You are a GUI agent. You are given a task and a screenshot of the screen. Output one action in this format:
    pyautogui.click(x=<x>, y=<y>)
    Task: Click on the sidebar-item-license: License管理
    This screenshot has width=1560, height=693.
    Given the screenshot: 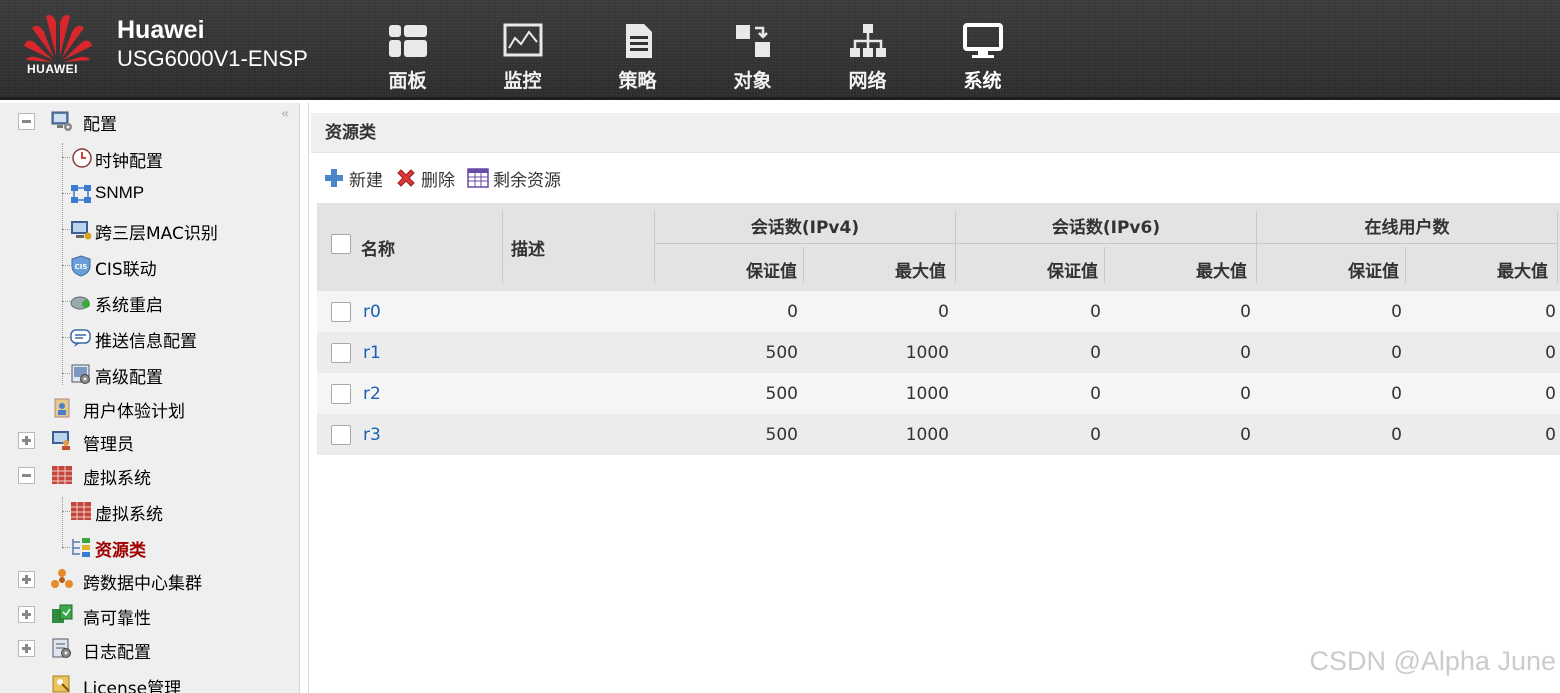 What is the action you would take?
    pyautogui.click(x=132, y=683)
    